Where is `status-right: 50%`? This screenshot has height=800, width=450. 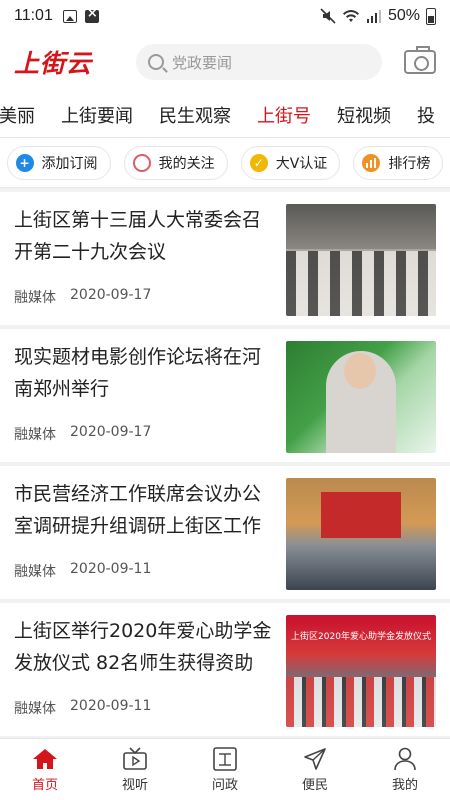
status-right: 50% is located at coordinates (378, 16).